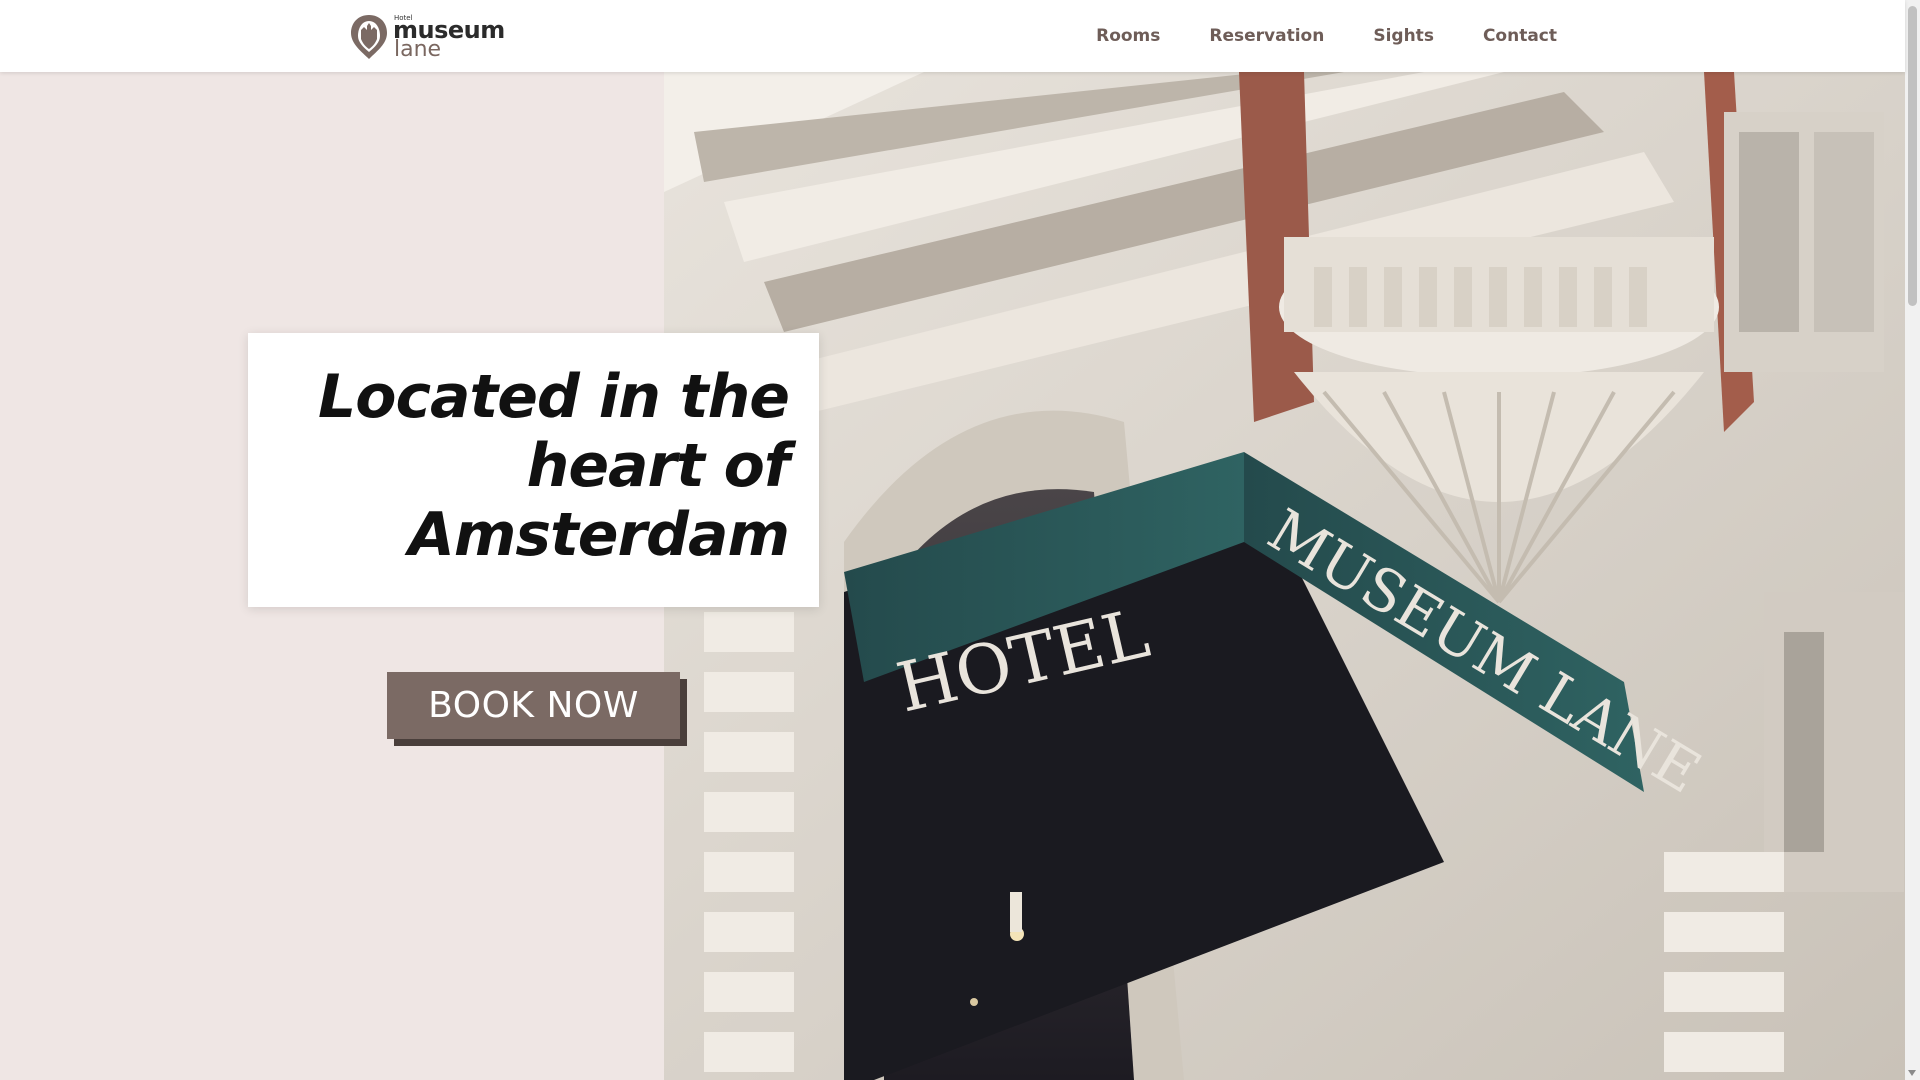 This screenshot has height=1080, width=1920. Describe the element at coordinates (554, 397) in the screenshot. I see `headline-line-1: Located in the` at that location.